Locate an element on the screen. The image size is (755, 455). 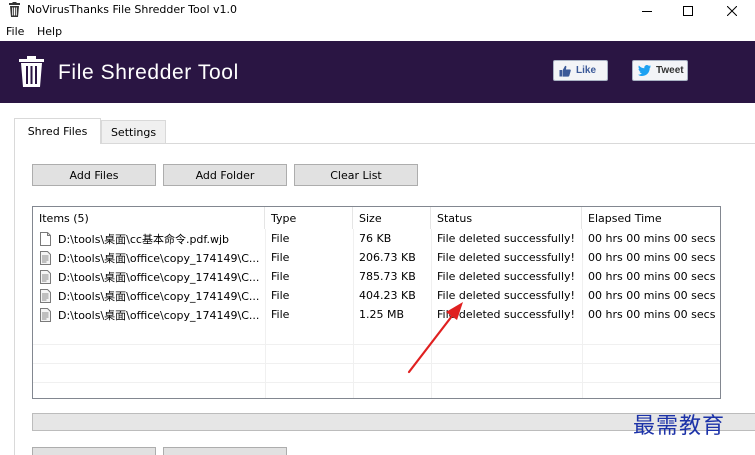
cell-size: 785.73 KB is located at coordinates (387, 276).